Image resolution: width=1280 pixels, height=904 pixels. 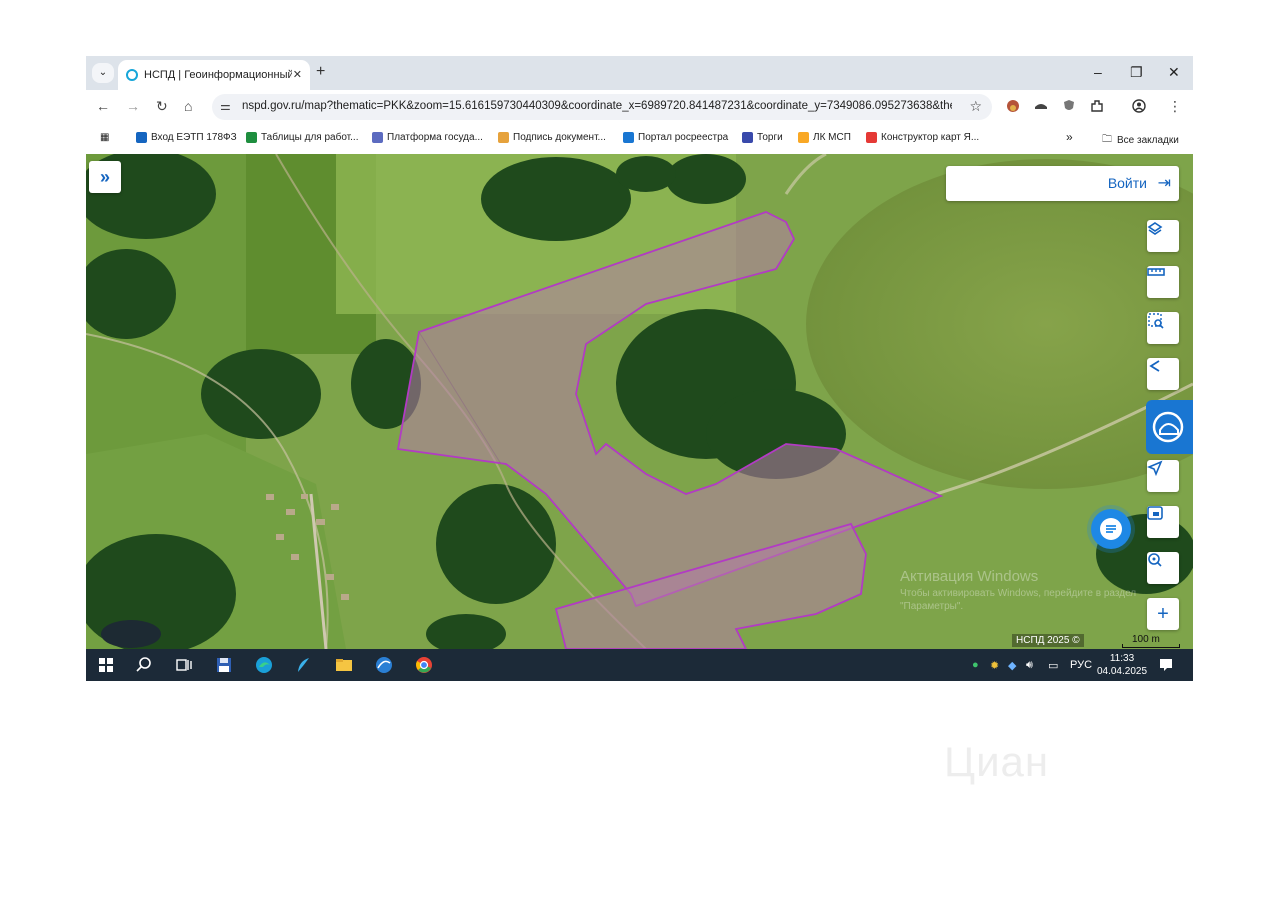 I want to click on select-area-button, so click(x=1163, y=328).